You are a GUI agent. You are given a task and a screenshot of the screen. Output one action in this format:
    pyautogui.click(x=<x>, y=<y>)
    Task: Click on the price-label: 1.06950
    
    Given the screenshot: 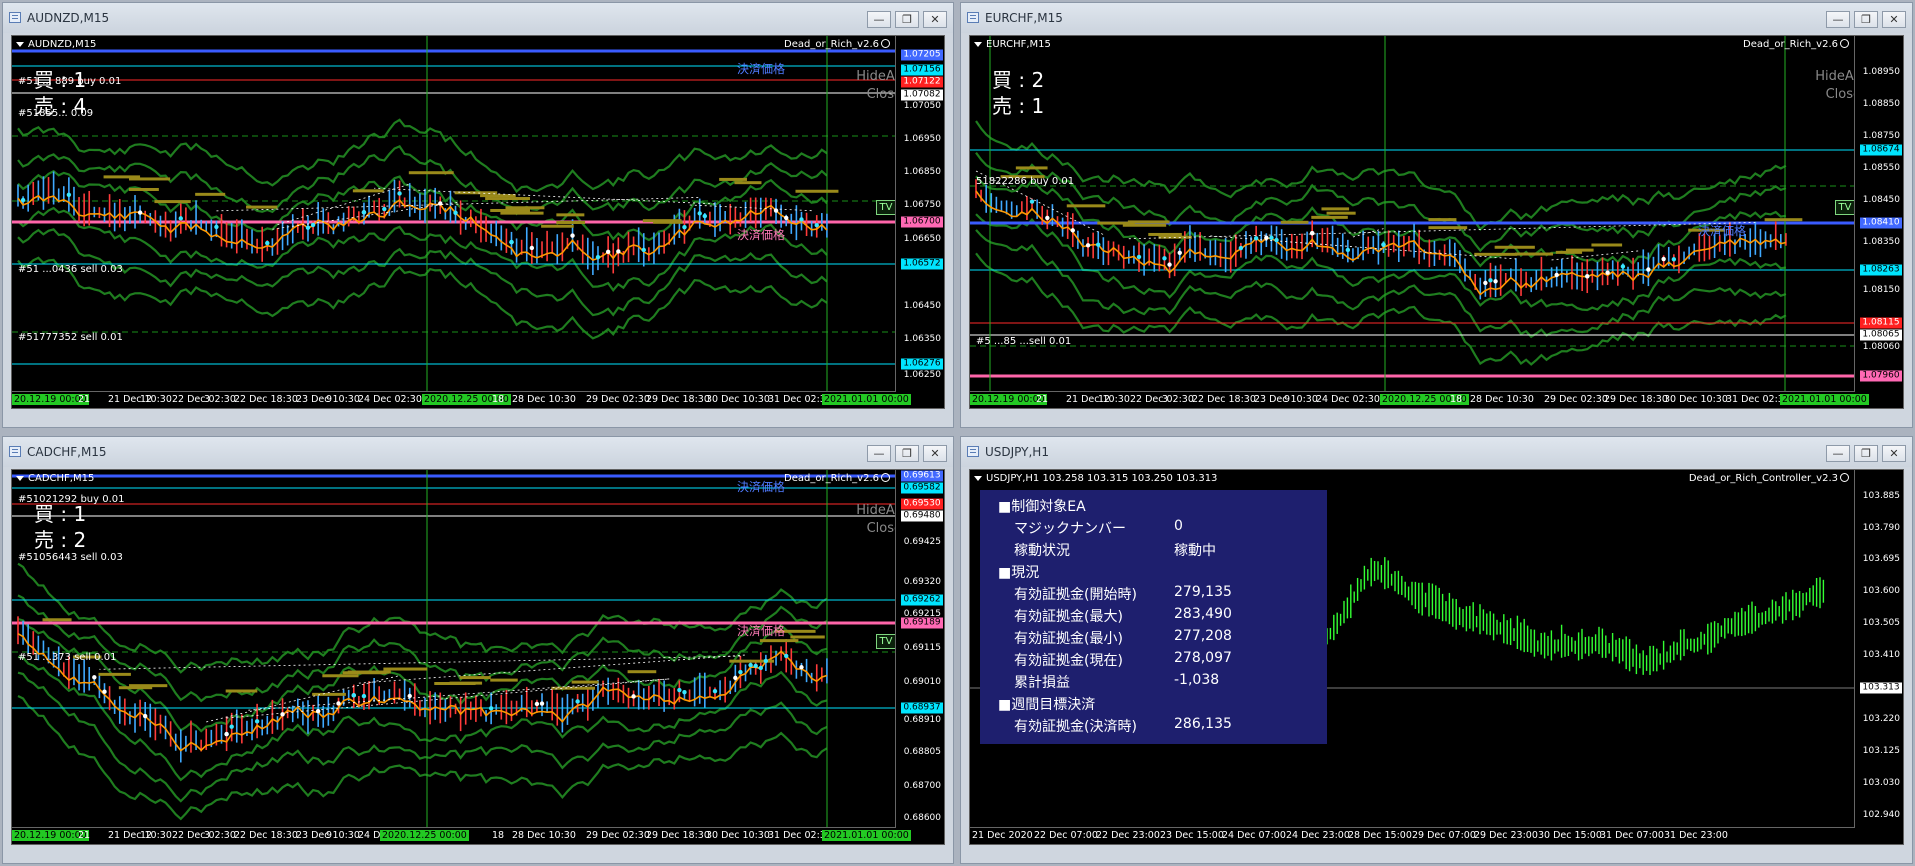 What is the action you would take?
    pyautogui.click(x=922, y=139)
    